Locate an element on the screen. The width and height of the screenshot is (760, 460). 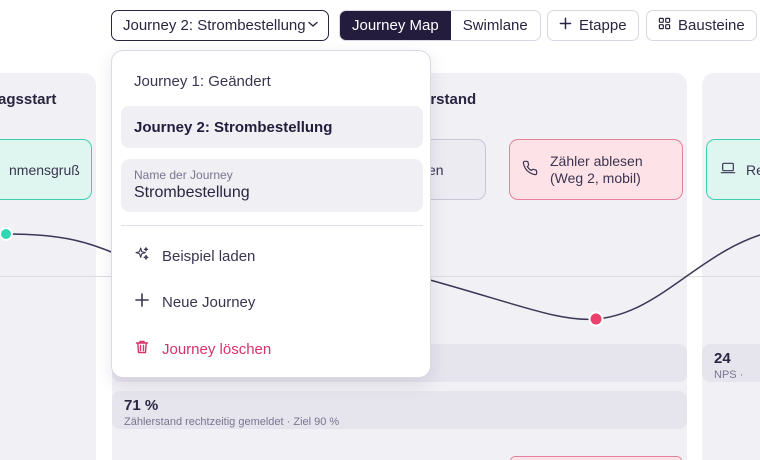
card-label: Zähler ablesen is located at coordinates (596, 160).